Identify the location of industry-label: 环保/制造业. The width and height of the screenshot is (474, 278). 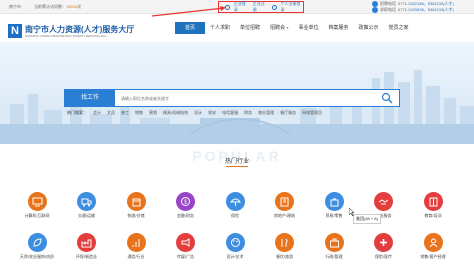
(86, 256).